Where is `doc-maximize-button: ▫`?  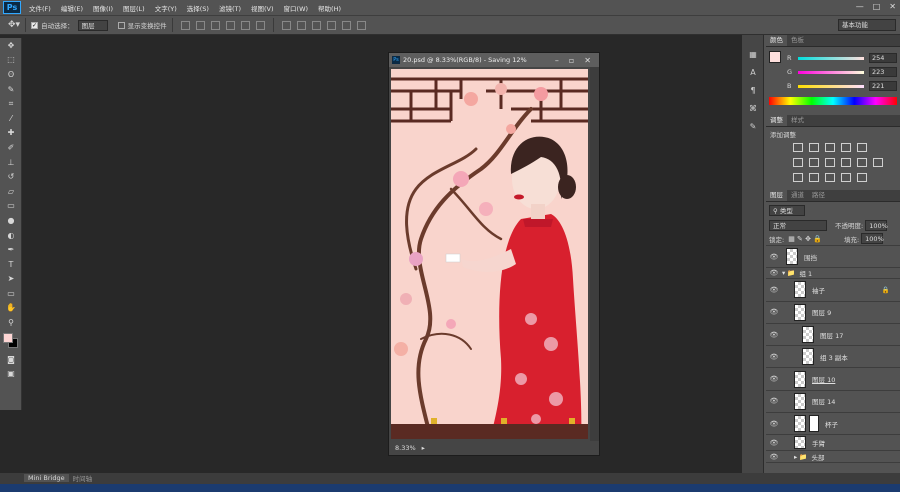 doc-maximize-button: ▫ is located at coordinates (571, 60).